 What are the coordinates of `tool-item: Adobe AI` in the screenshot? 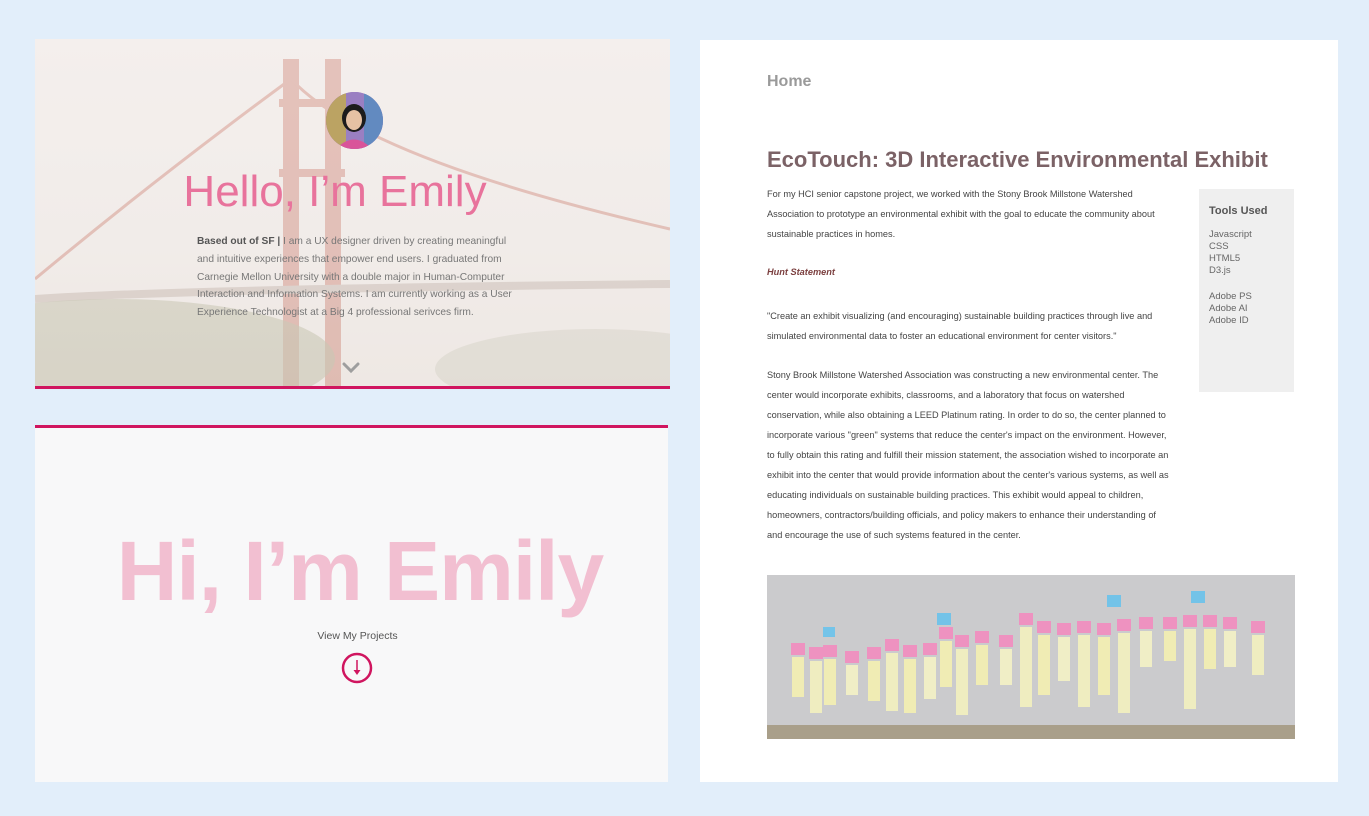 It's located at (1228, 308).